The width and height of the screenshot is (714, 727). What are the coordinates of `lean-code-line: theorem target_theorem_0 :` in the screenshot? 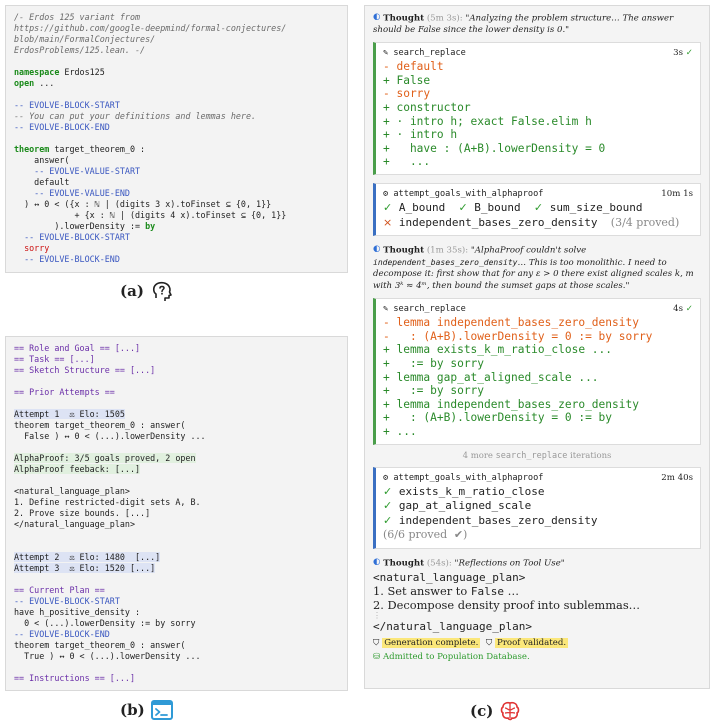 It's located at (80, 149).